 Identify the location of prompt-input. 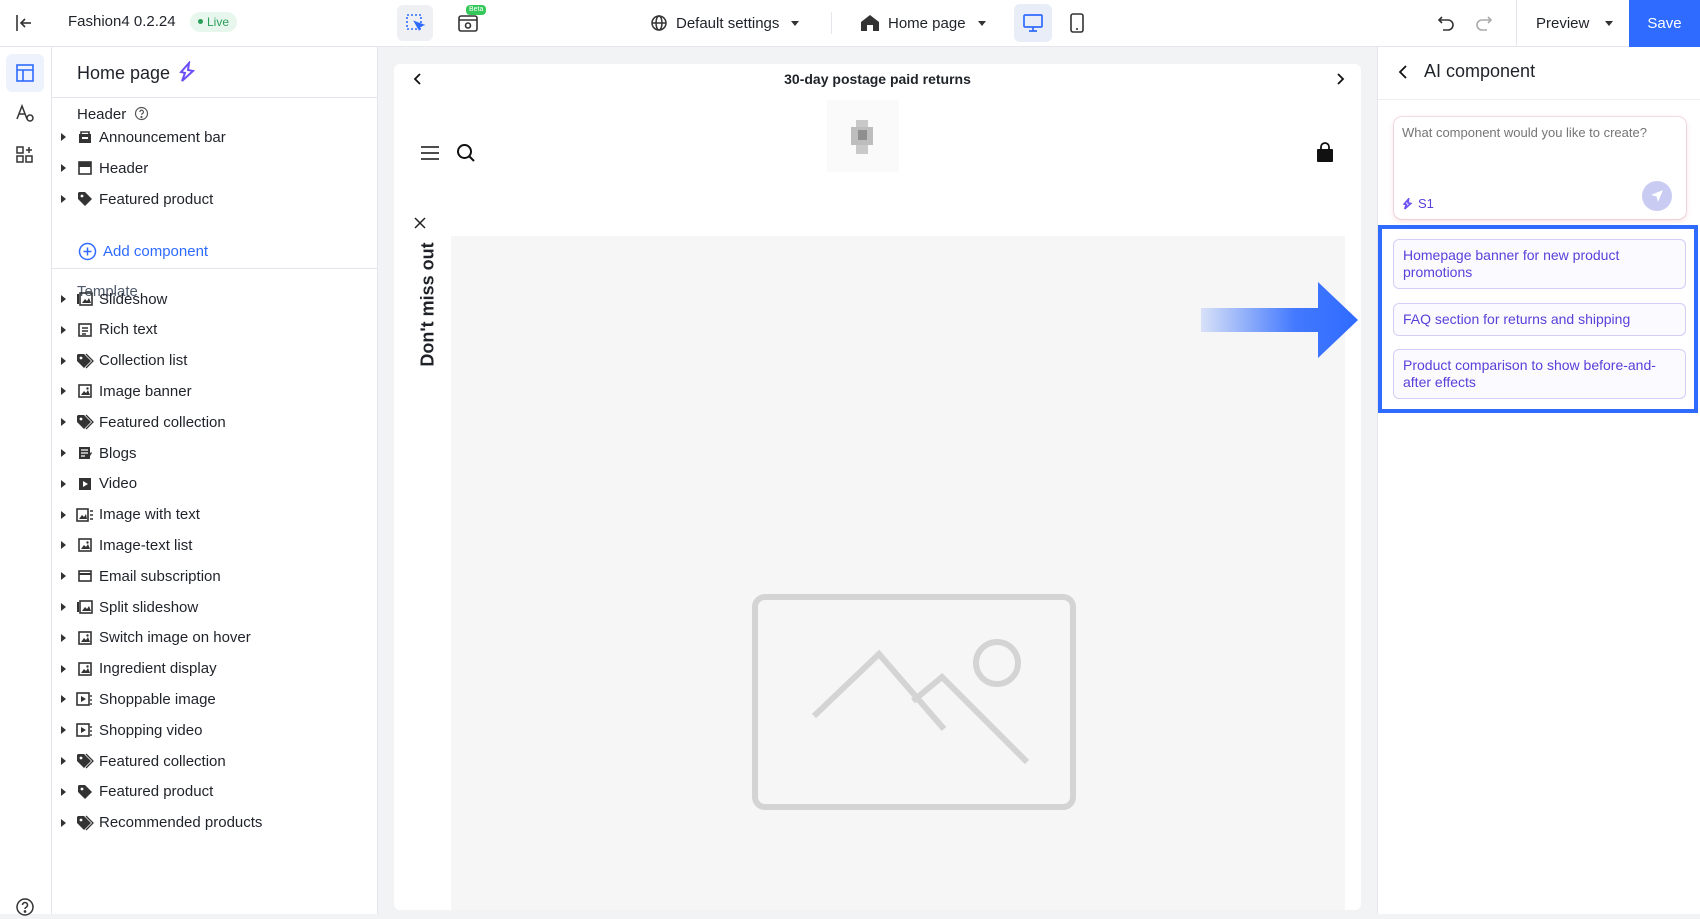
(1540, 150).